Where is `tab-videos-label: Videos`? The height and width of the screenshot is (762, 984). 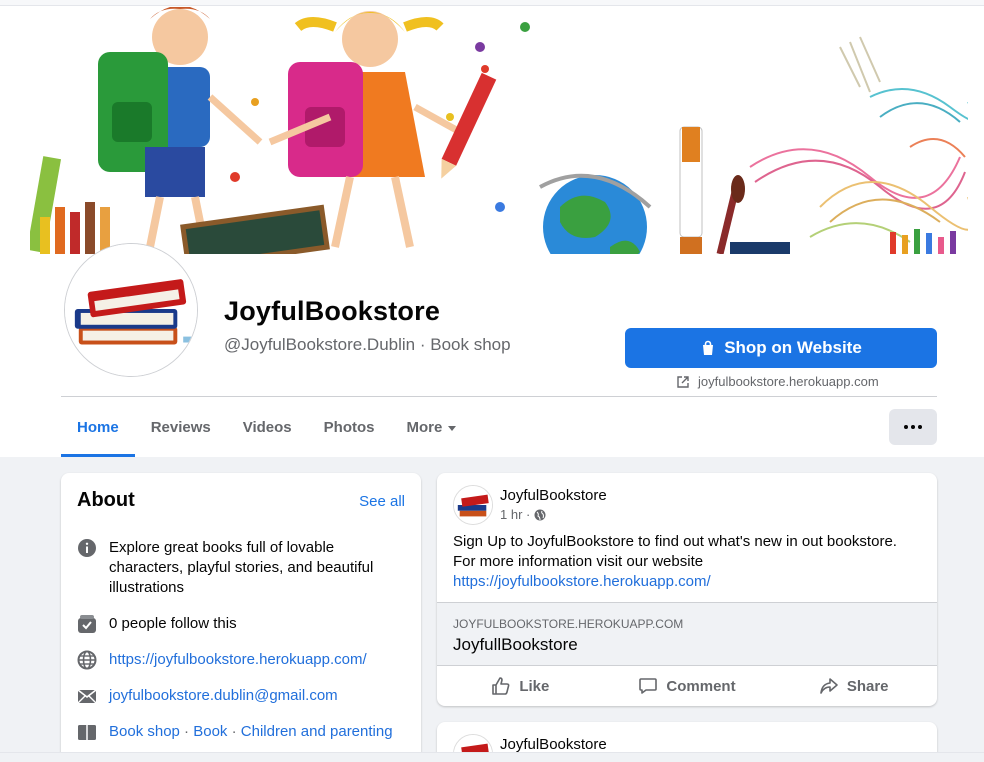
tab-videos-label: Videos is located at coordinates (267, 427).